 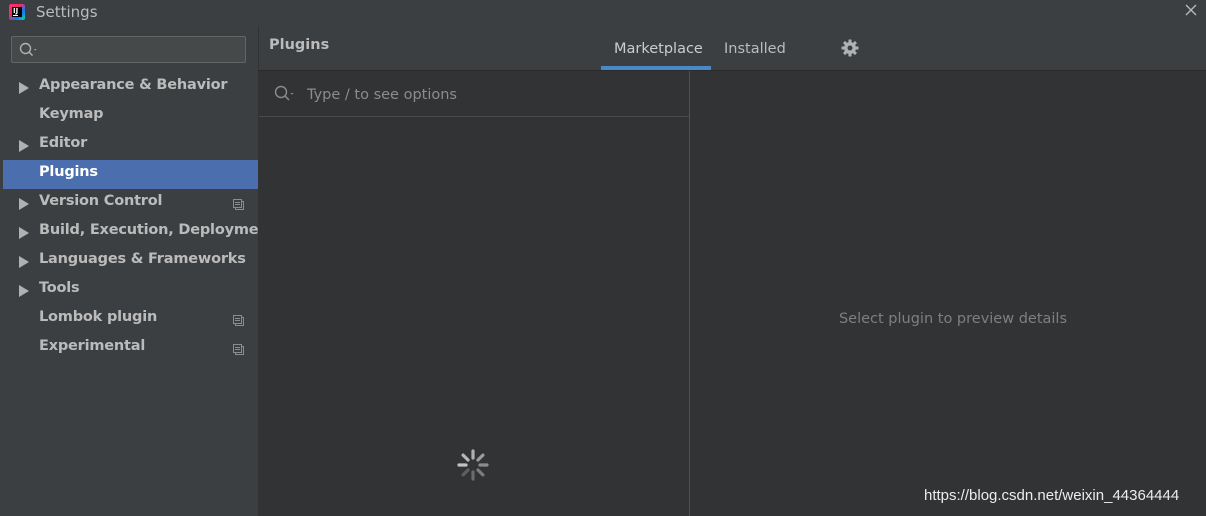 I want to click on sidebar-item-editor: Editor, so click(x=129, y=145).